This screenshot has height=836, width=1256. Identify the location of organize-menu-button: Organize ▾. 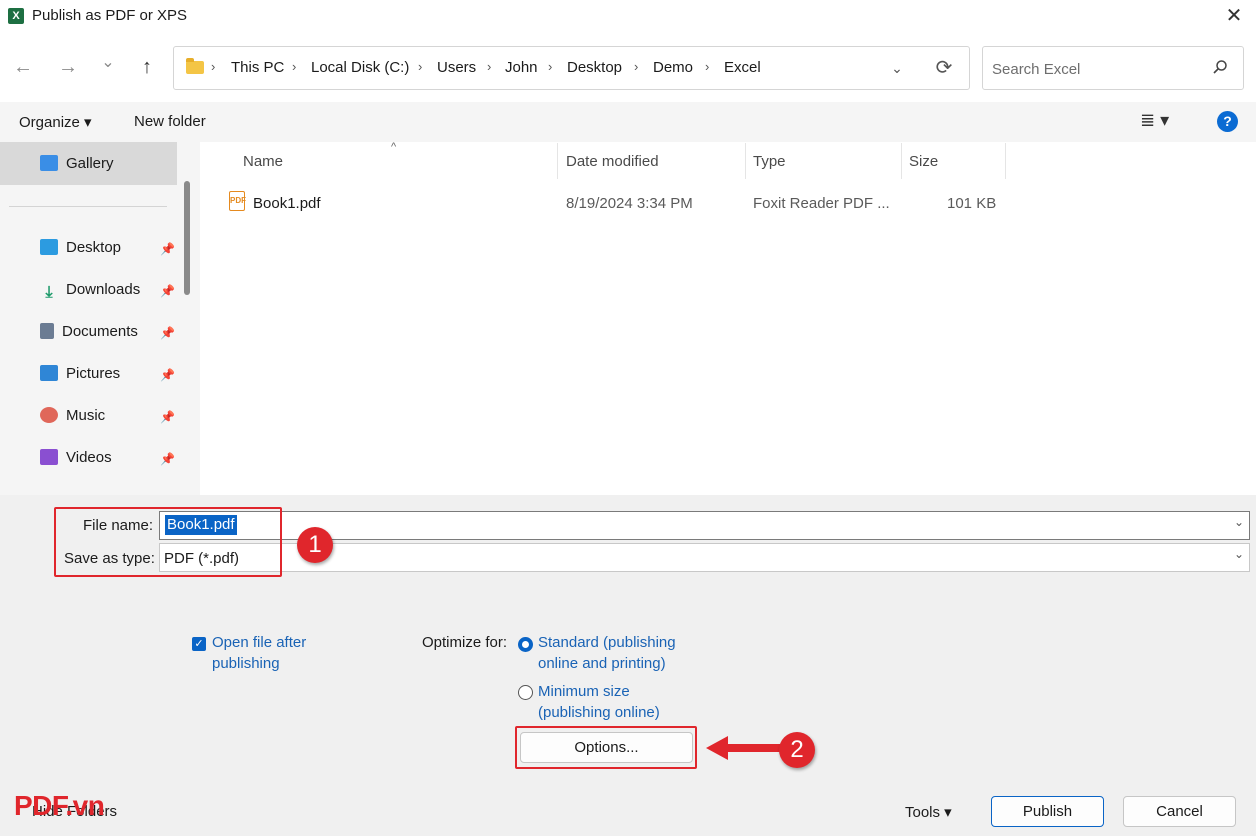
(55, 122).